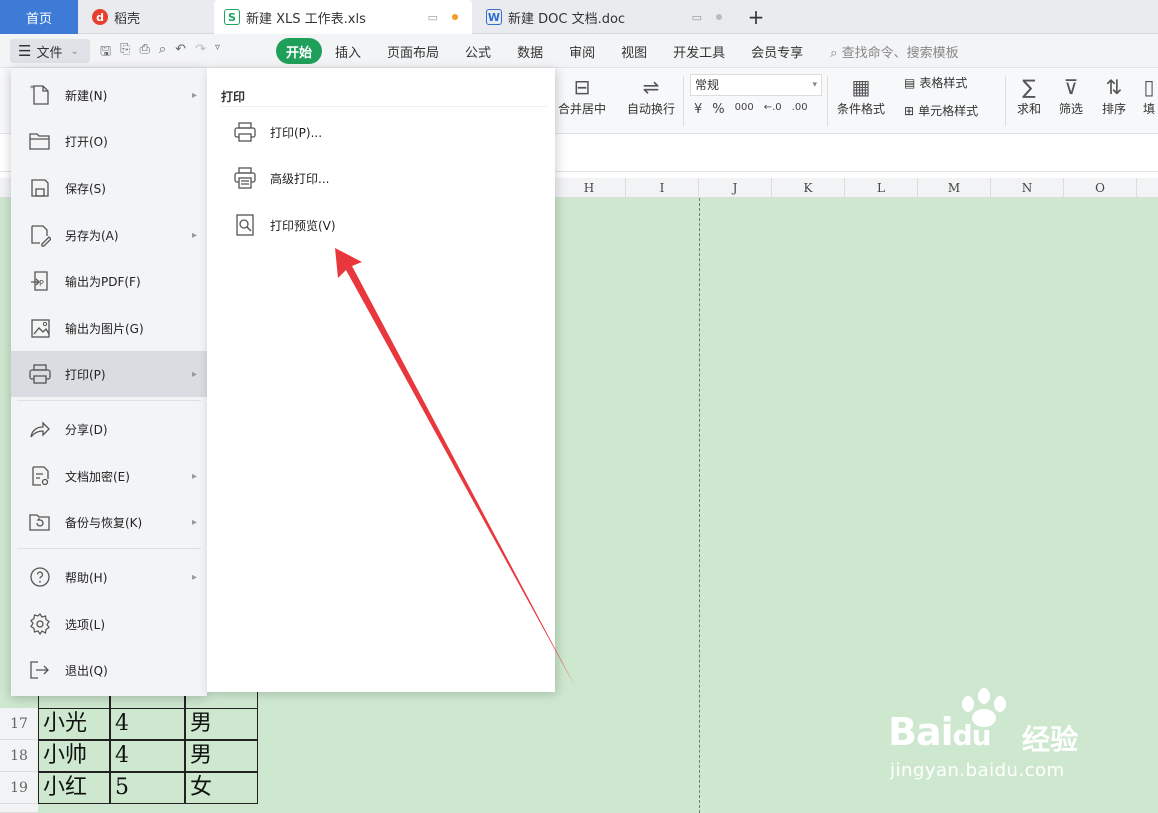 The image size is (1158, 813). Describe the element at coordinates (74, 788) in the screenshot. I see `table-cell: 小红` at that location.